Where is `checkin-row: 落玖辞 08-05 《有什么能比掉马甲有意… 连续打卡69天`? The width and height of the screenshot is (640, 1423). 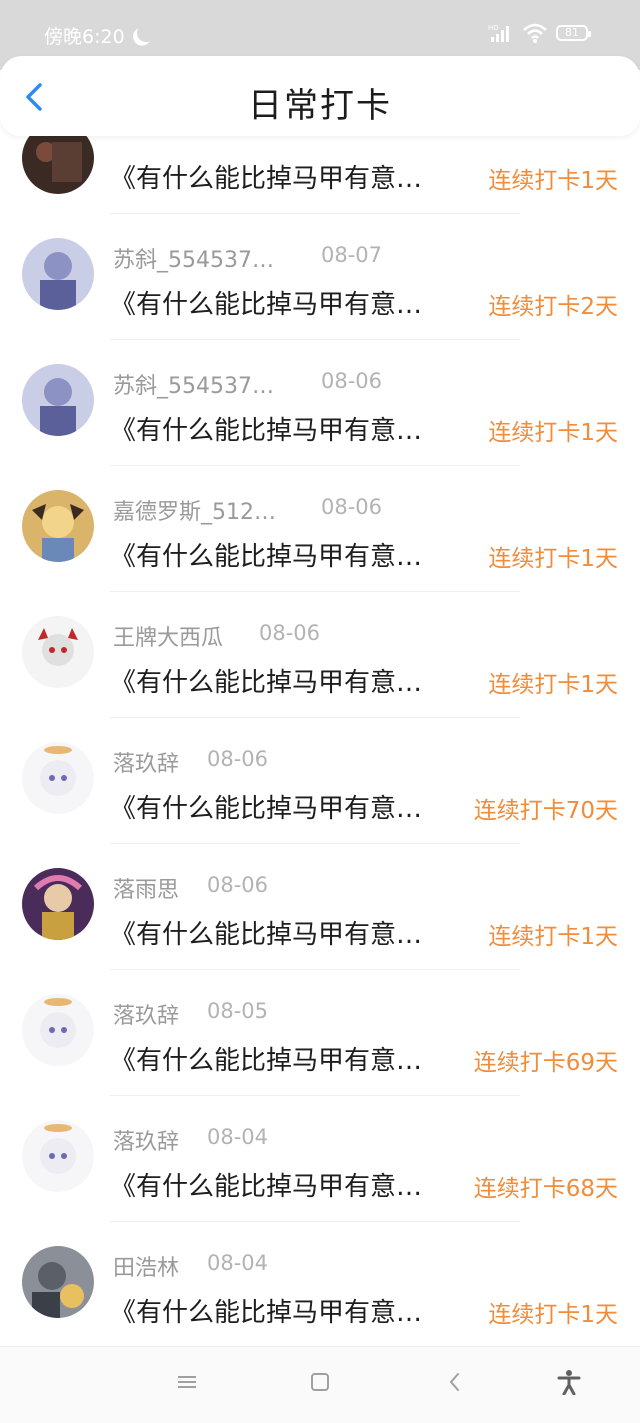 checkin-row: 落玖辞 08-05 《有什么能比掉马甲有意… 连续打卡69天 is located at coordinates (320, 1053).